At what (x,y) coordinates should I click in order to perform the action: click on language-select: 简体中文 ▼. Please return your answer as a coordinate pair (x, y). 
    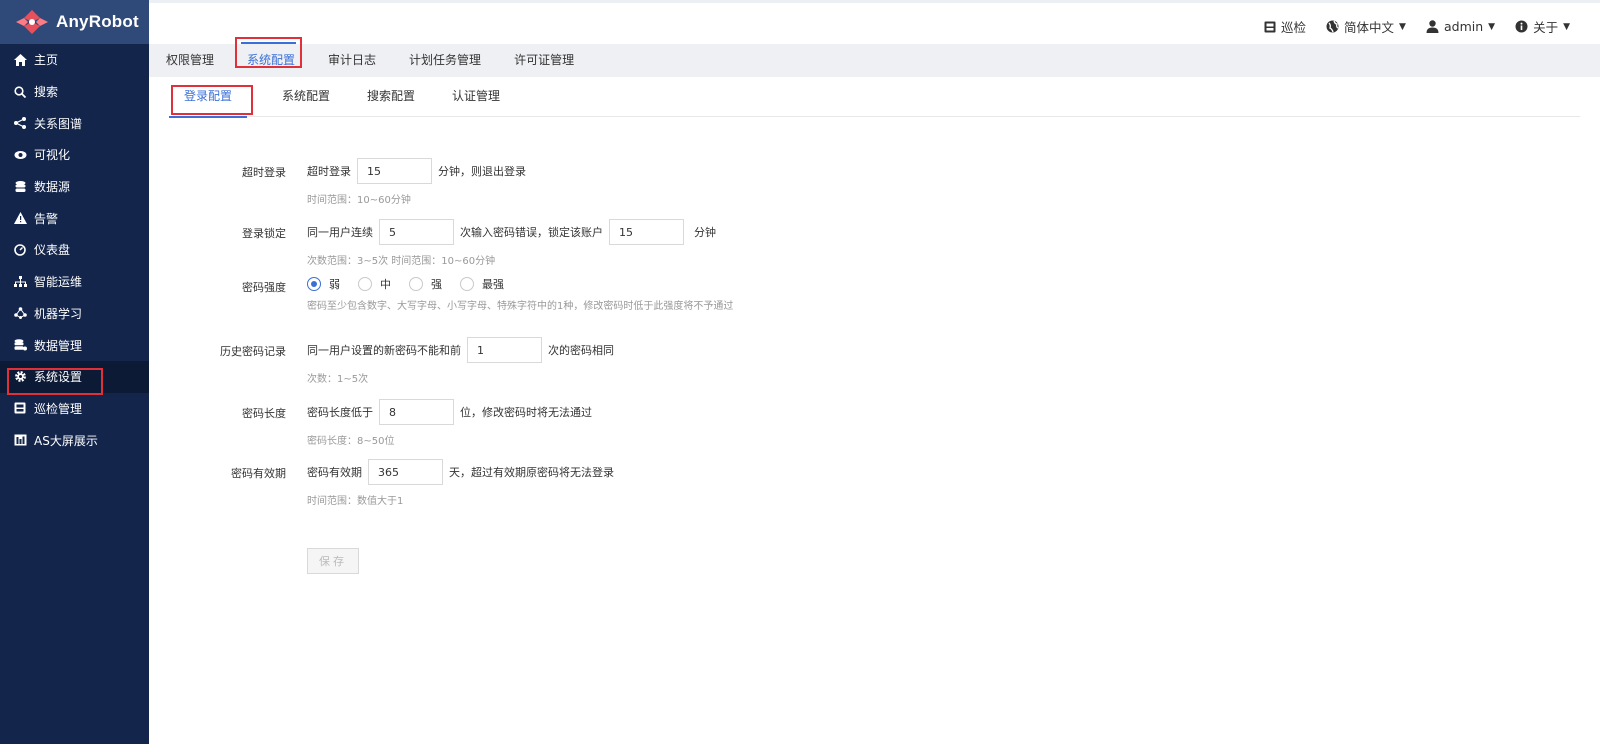
    Looking at the image, I should click on (1366, 26).